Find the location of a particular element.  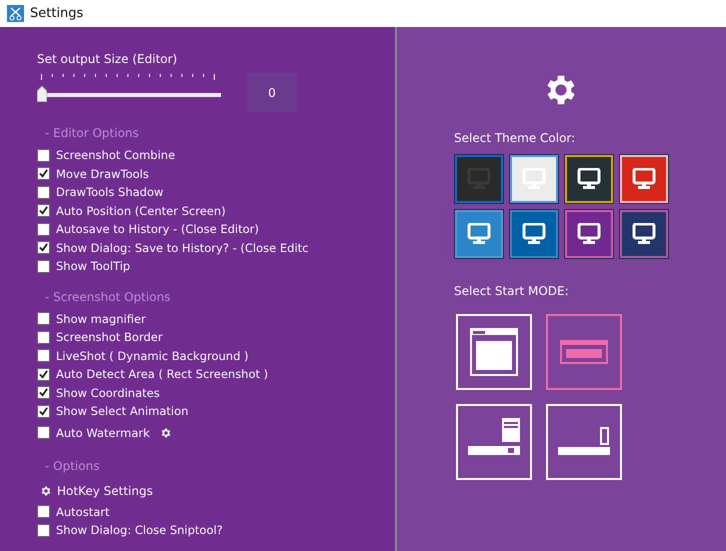

taskbar-icon is located at coordinates (584, 442).